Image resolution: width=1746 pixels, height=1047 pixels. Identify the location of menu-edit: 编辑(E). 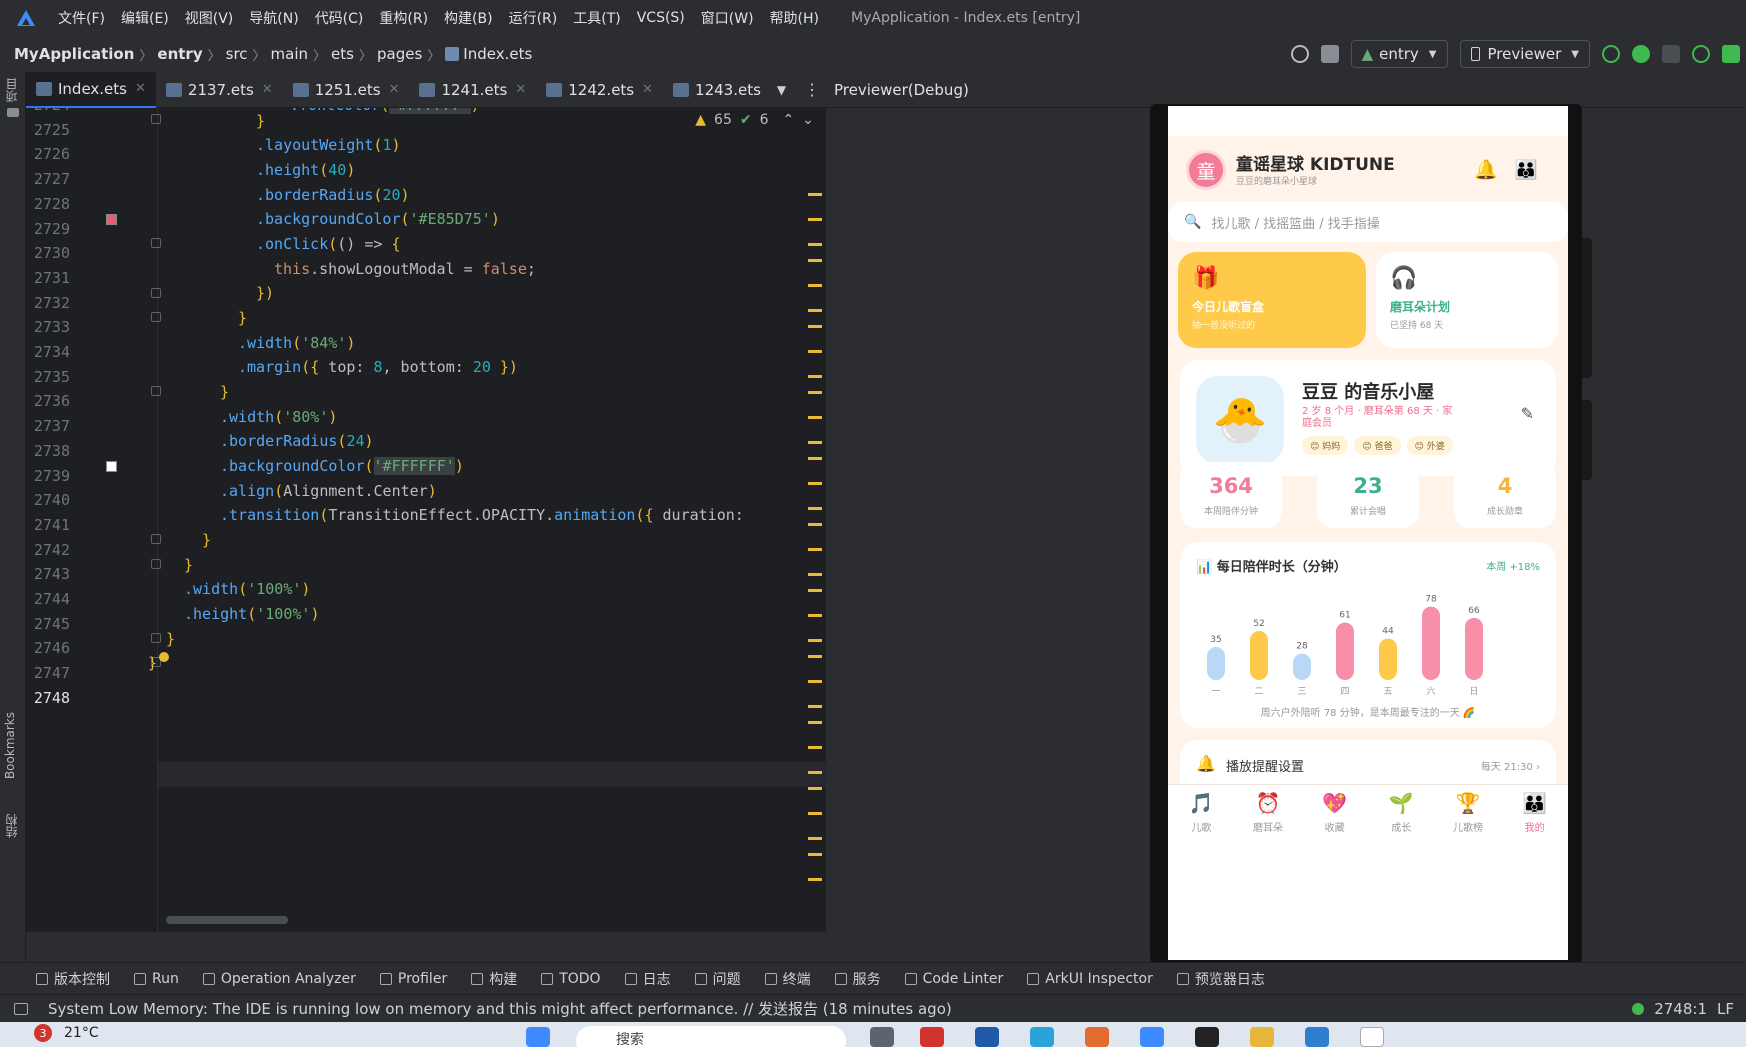
(145, 18).